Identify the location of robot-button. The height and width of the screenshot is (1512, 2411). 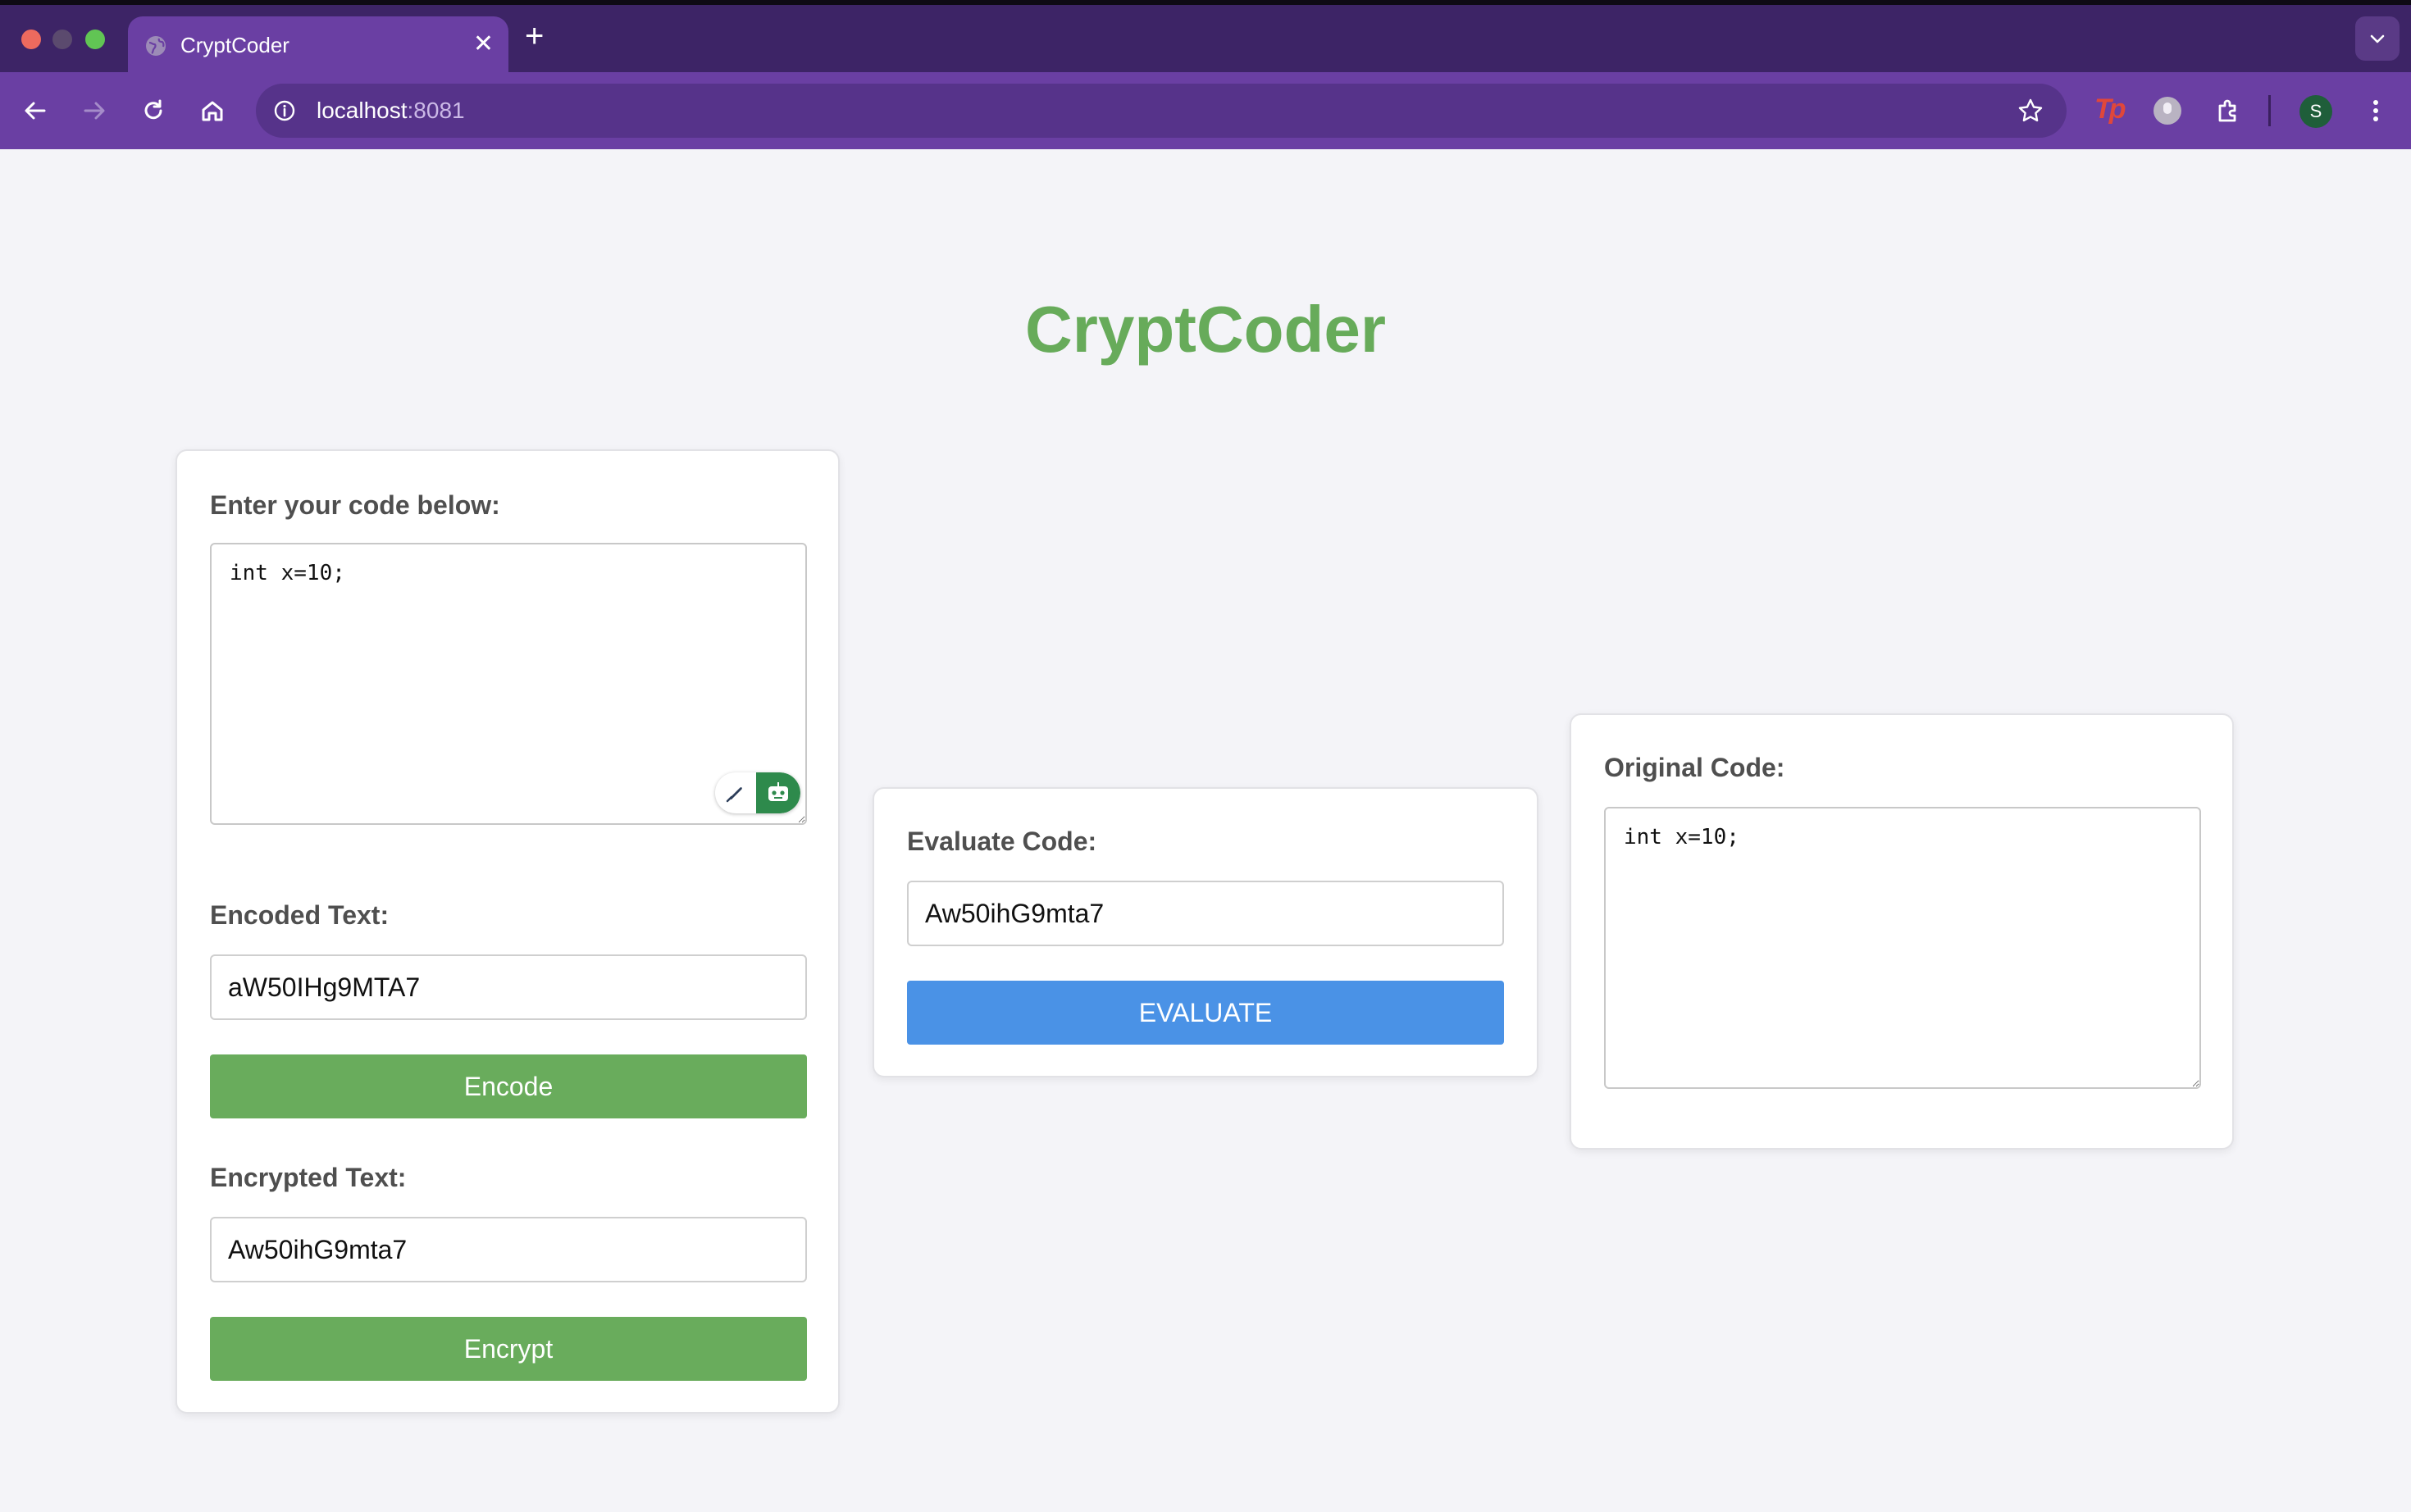
(778, 792).